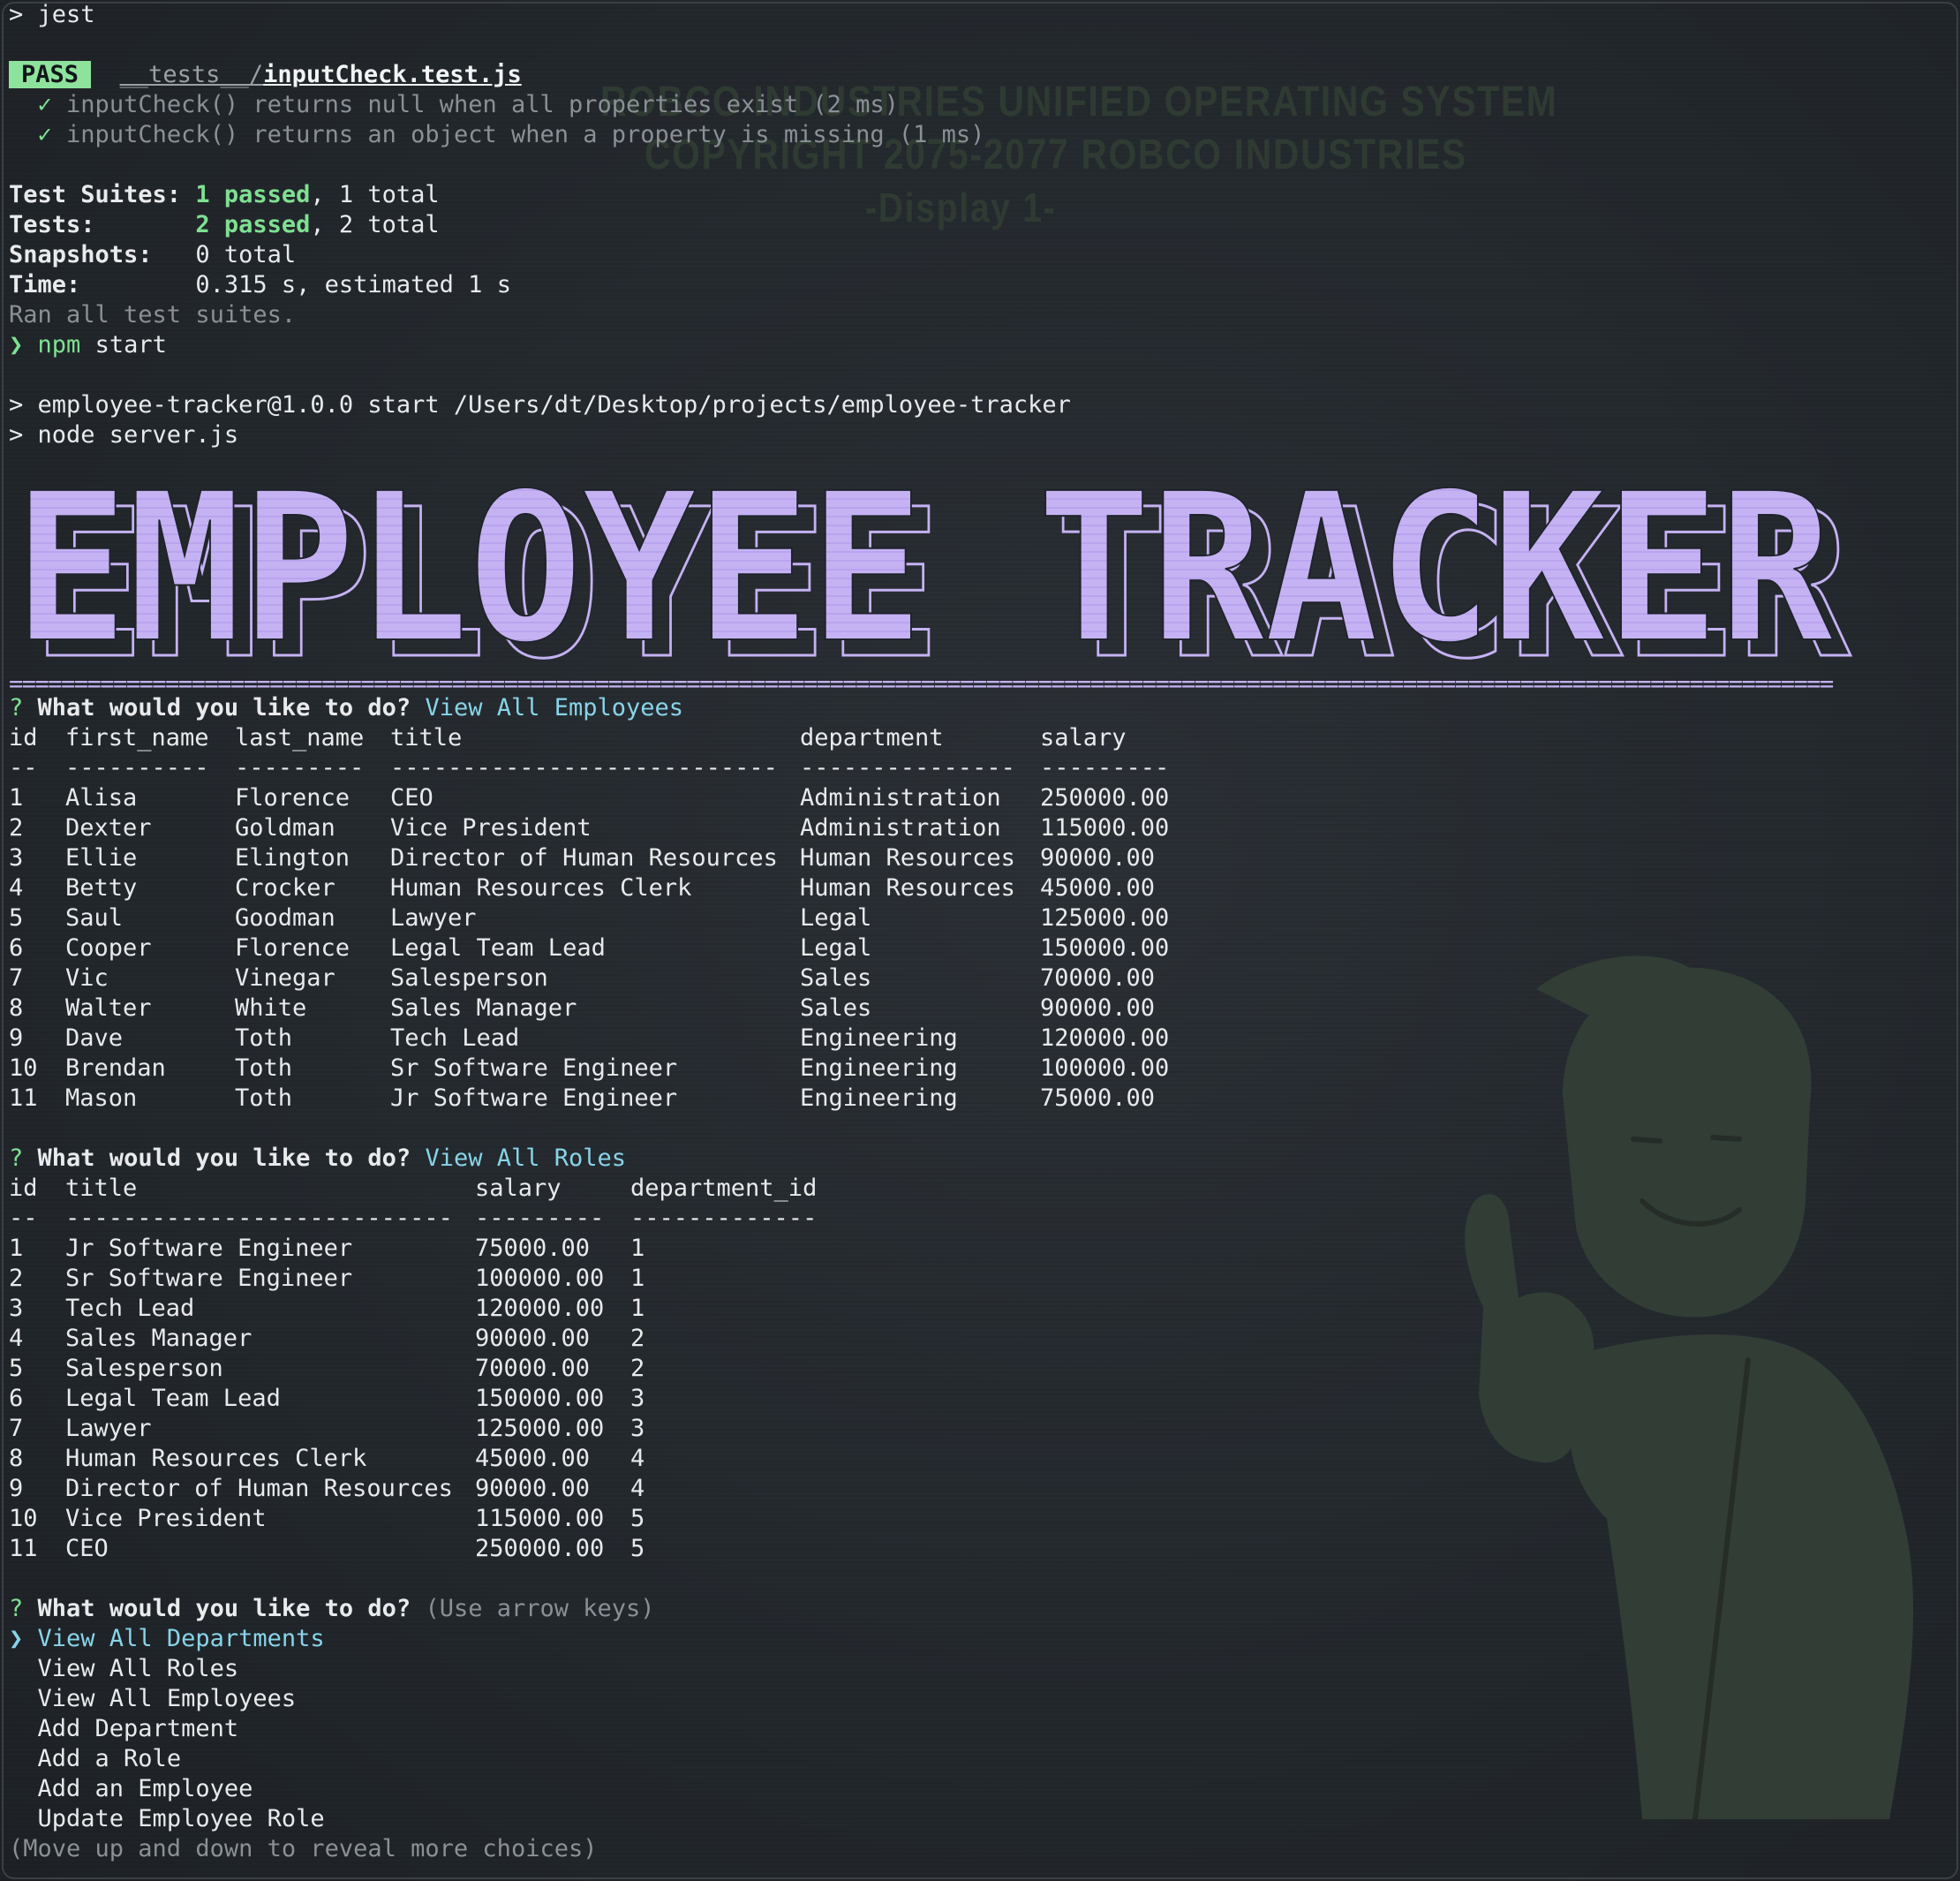  I want to click on roles-cell: 11, so click(23, 1548).